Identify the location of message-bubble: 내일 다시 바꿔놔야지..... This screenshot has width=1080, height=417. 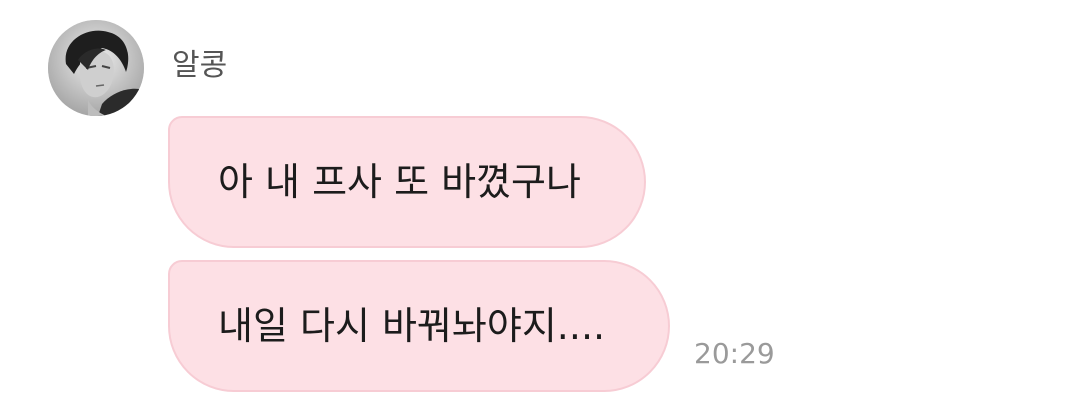
(419, 326).